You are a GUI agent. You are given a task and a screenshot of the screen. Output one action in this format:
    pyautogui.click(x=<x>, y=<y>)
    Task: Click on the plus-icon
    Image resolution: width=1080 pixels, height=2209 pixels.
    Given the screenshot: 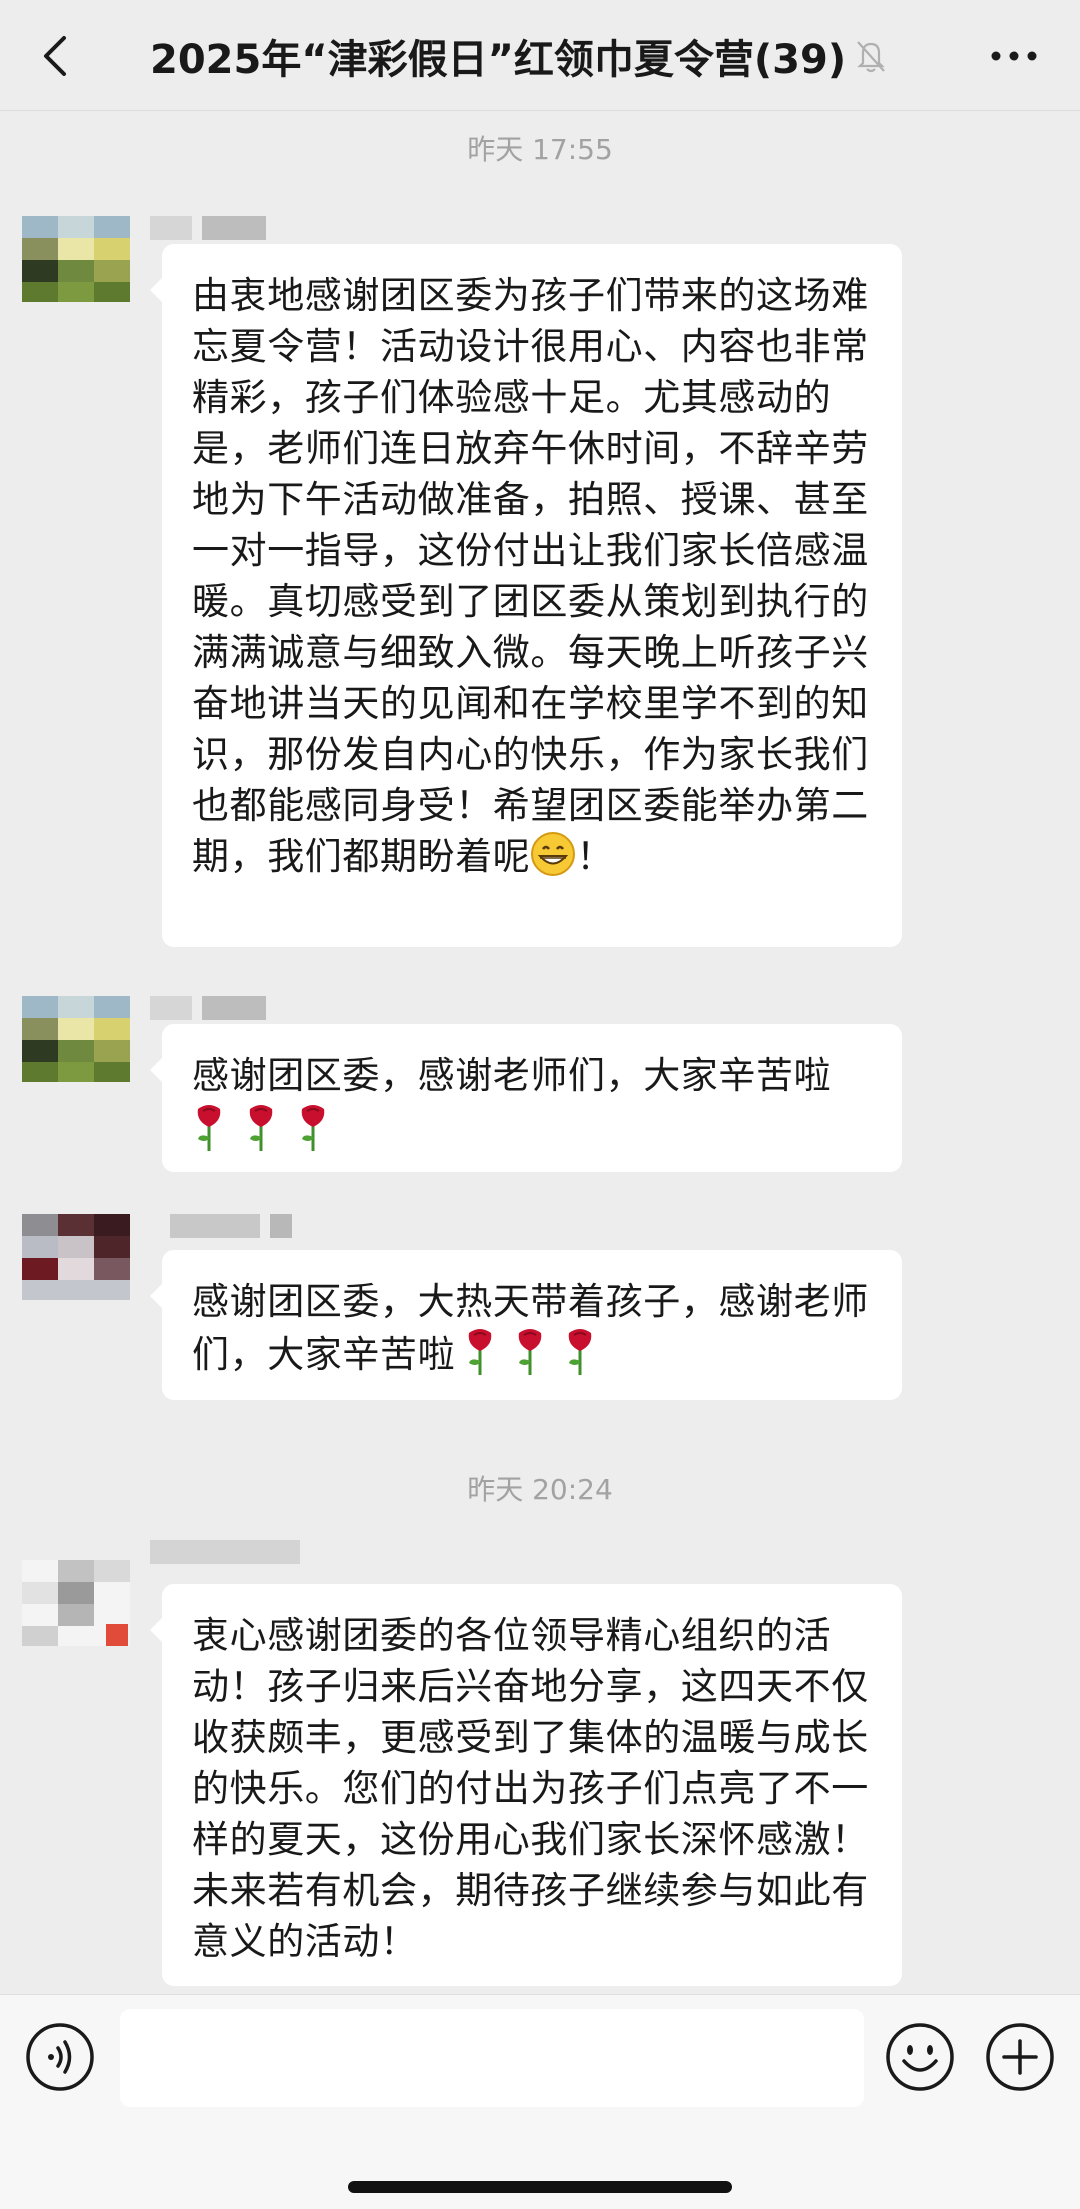 What is the action you would take?
    pyautogui.click(x=1020, y=2057)
    